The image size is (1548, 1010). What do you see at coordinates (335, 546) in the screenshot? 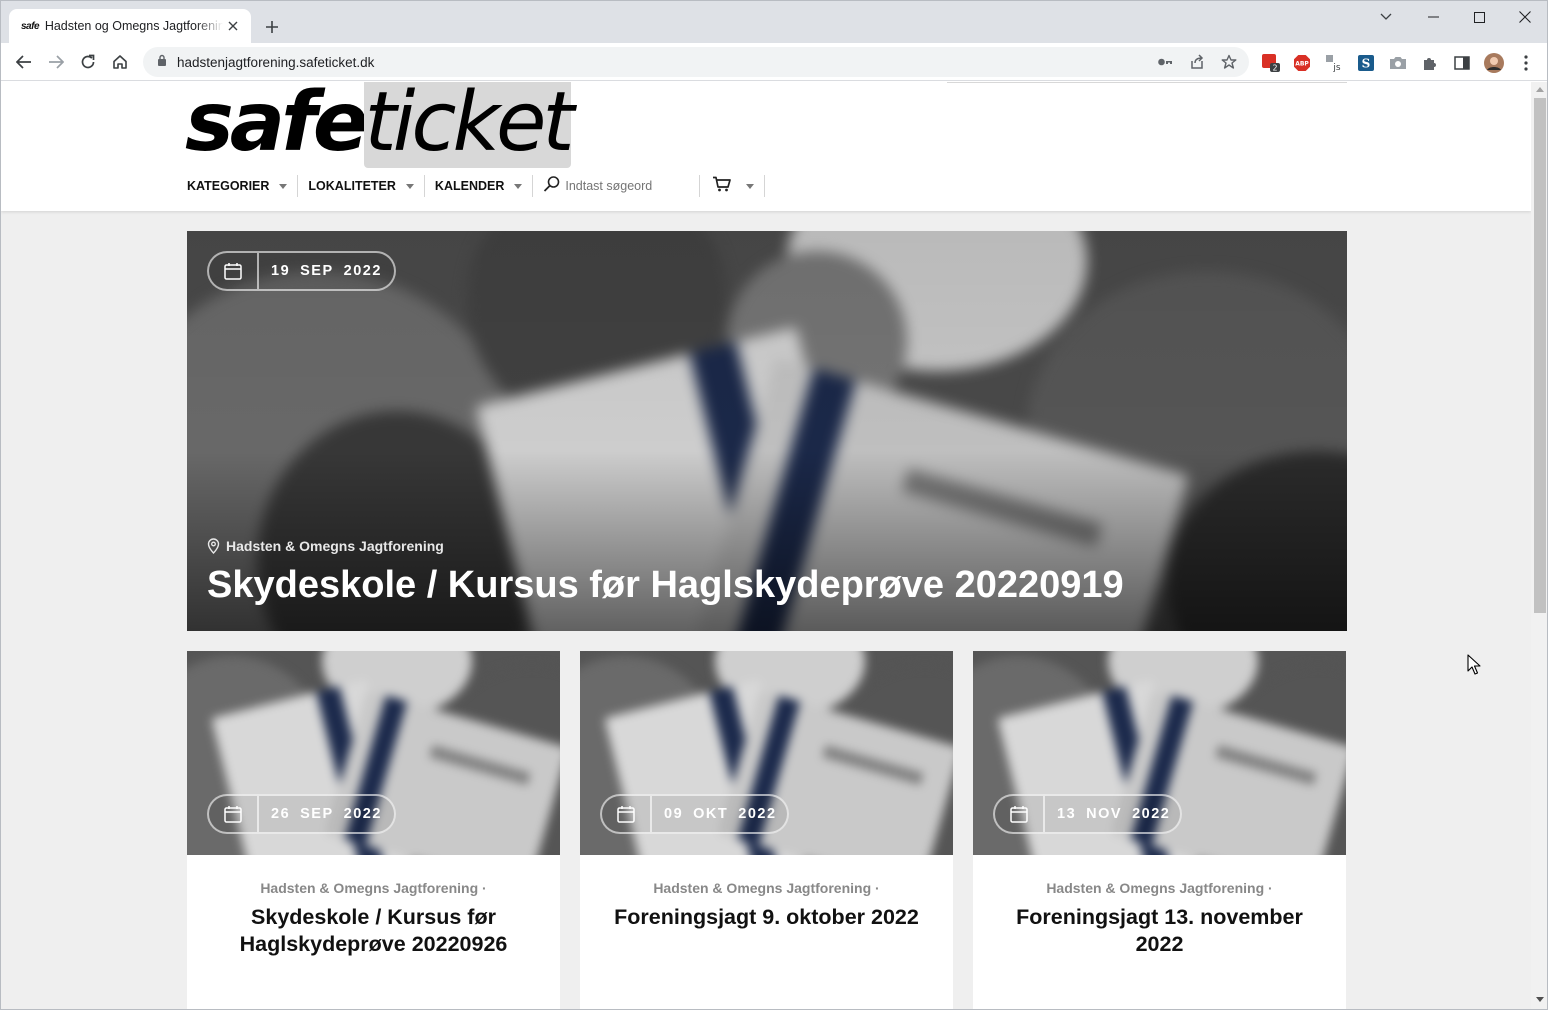
I see `hero-location-label: Hadsten & Omegns Jagtforening` at bounding box center [335, 546].